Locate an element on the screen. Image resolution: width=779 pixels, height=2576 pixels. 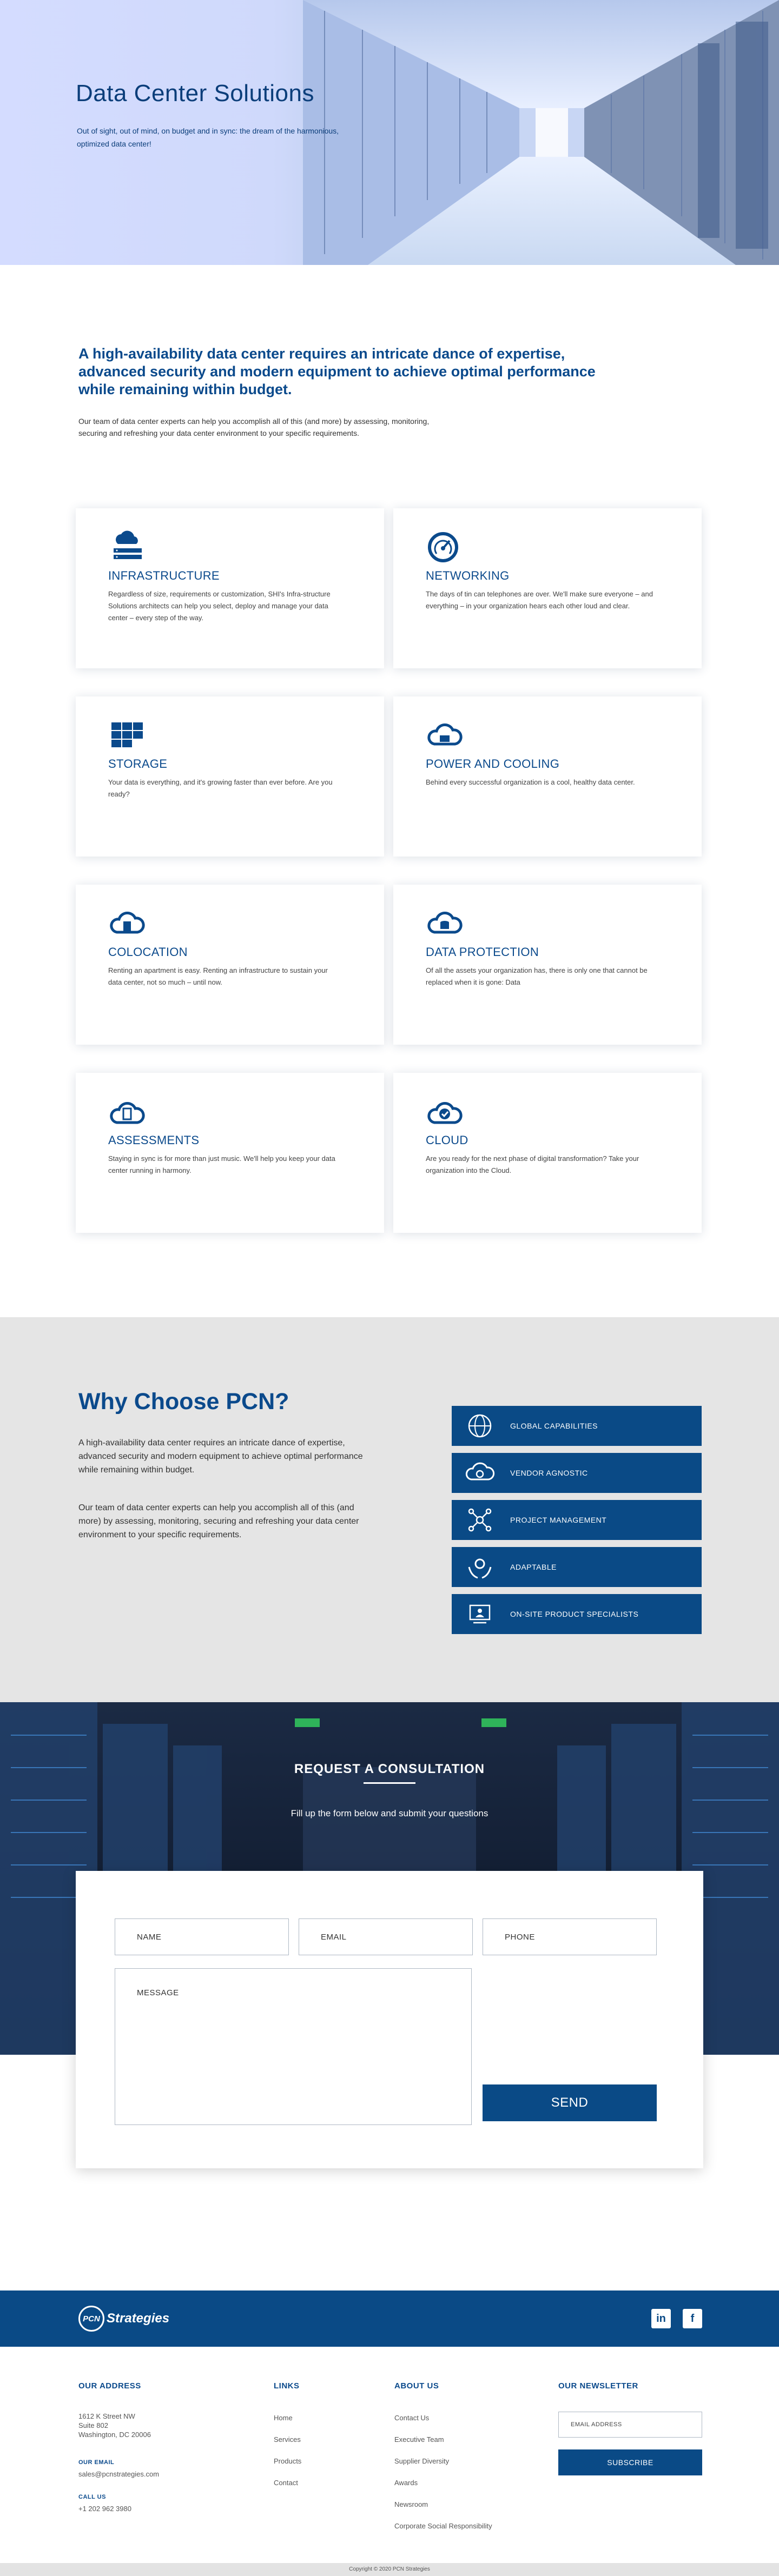
newsletter-email-input is located at coordinates (630, 2425).